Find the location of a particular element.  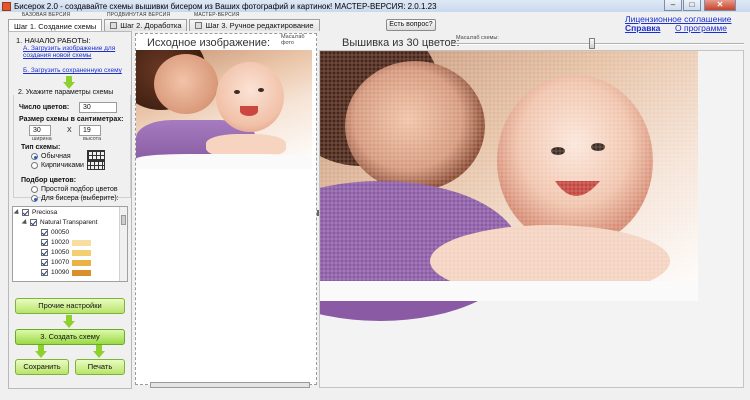

tab-step-3-label: Шаг 3. Ручное редактирование is located at coordinates (259, 25).